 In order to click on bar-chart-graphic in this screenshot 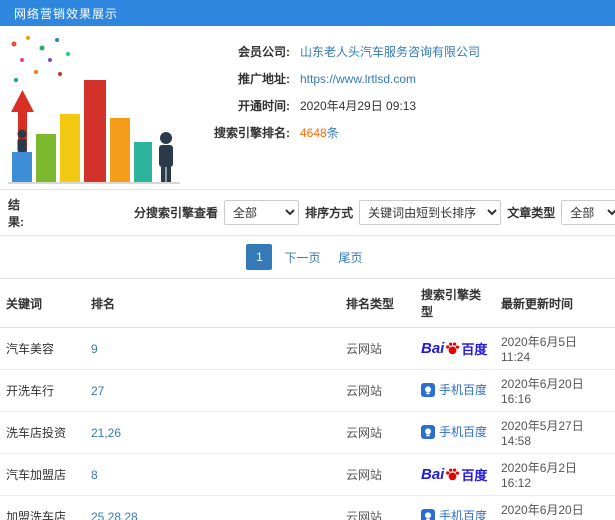, I will do `click(94, 110)`.